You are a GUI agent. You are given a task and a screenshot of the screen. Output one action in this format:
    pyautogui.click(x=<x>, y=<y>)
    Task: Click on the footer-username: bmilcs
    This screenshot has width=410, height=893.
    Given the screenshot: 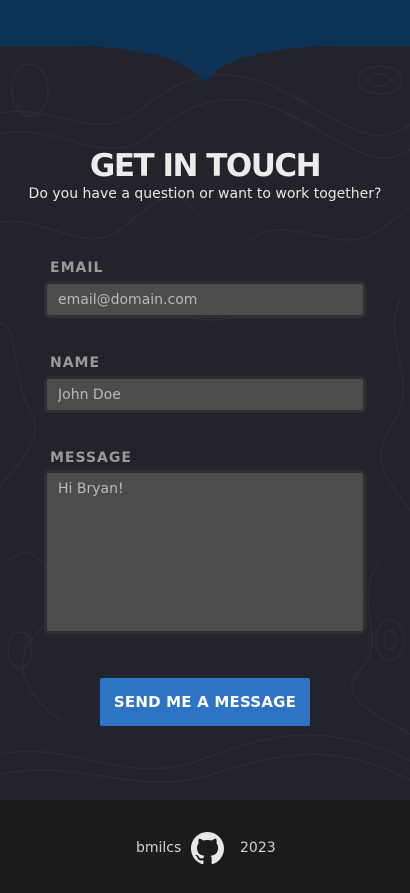 What is the action you would take?
    pyautogui.click(x=159, y=848)
    